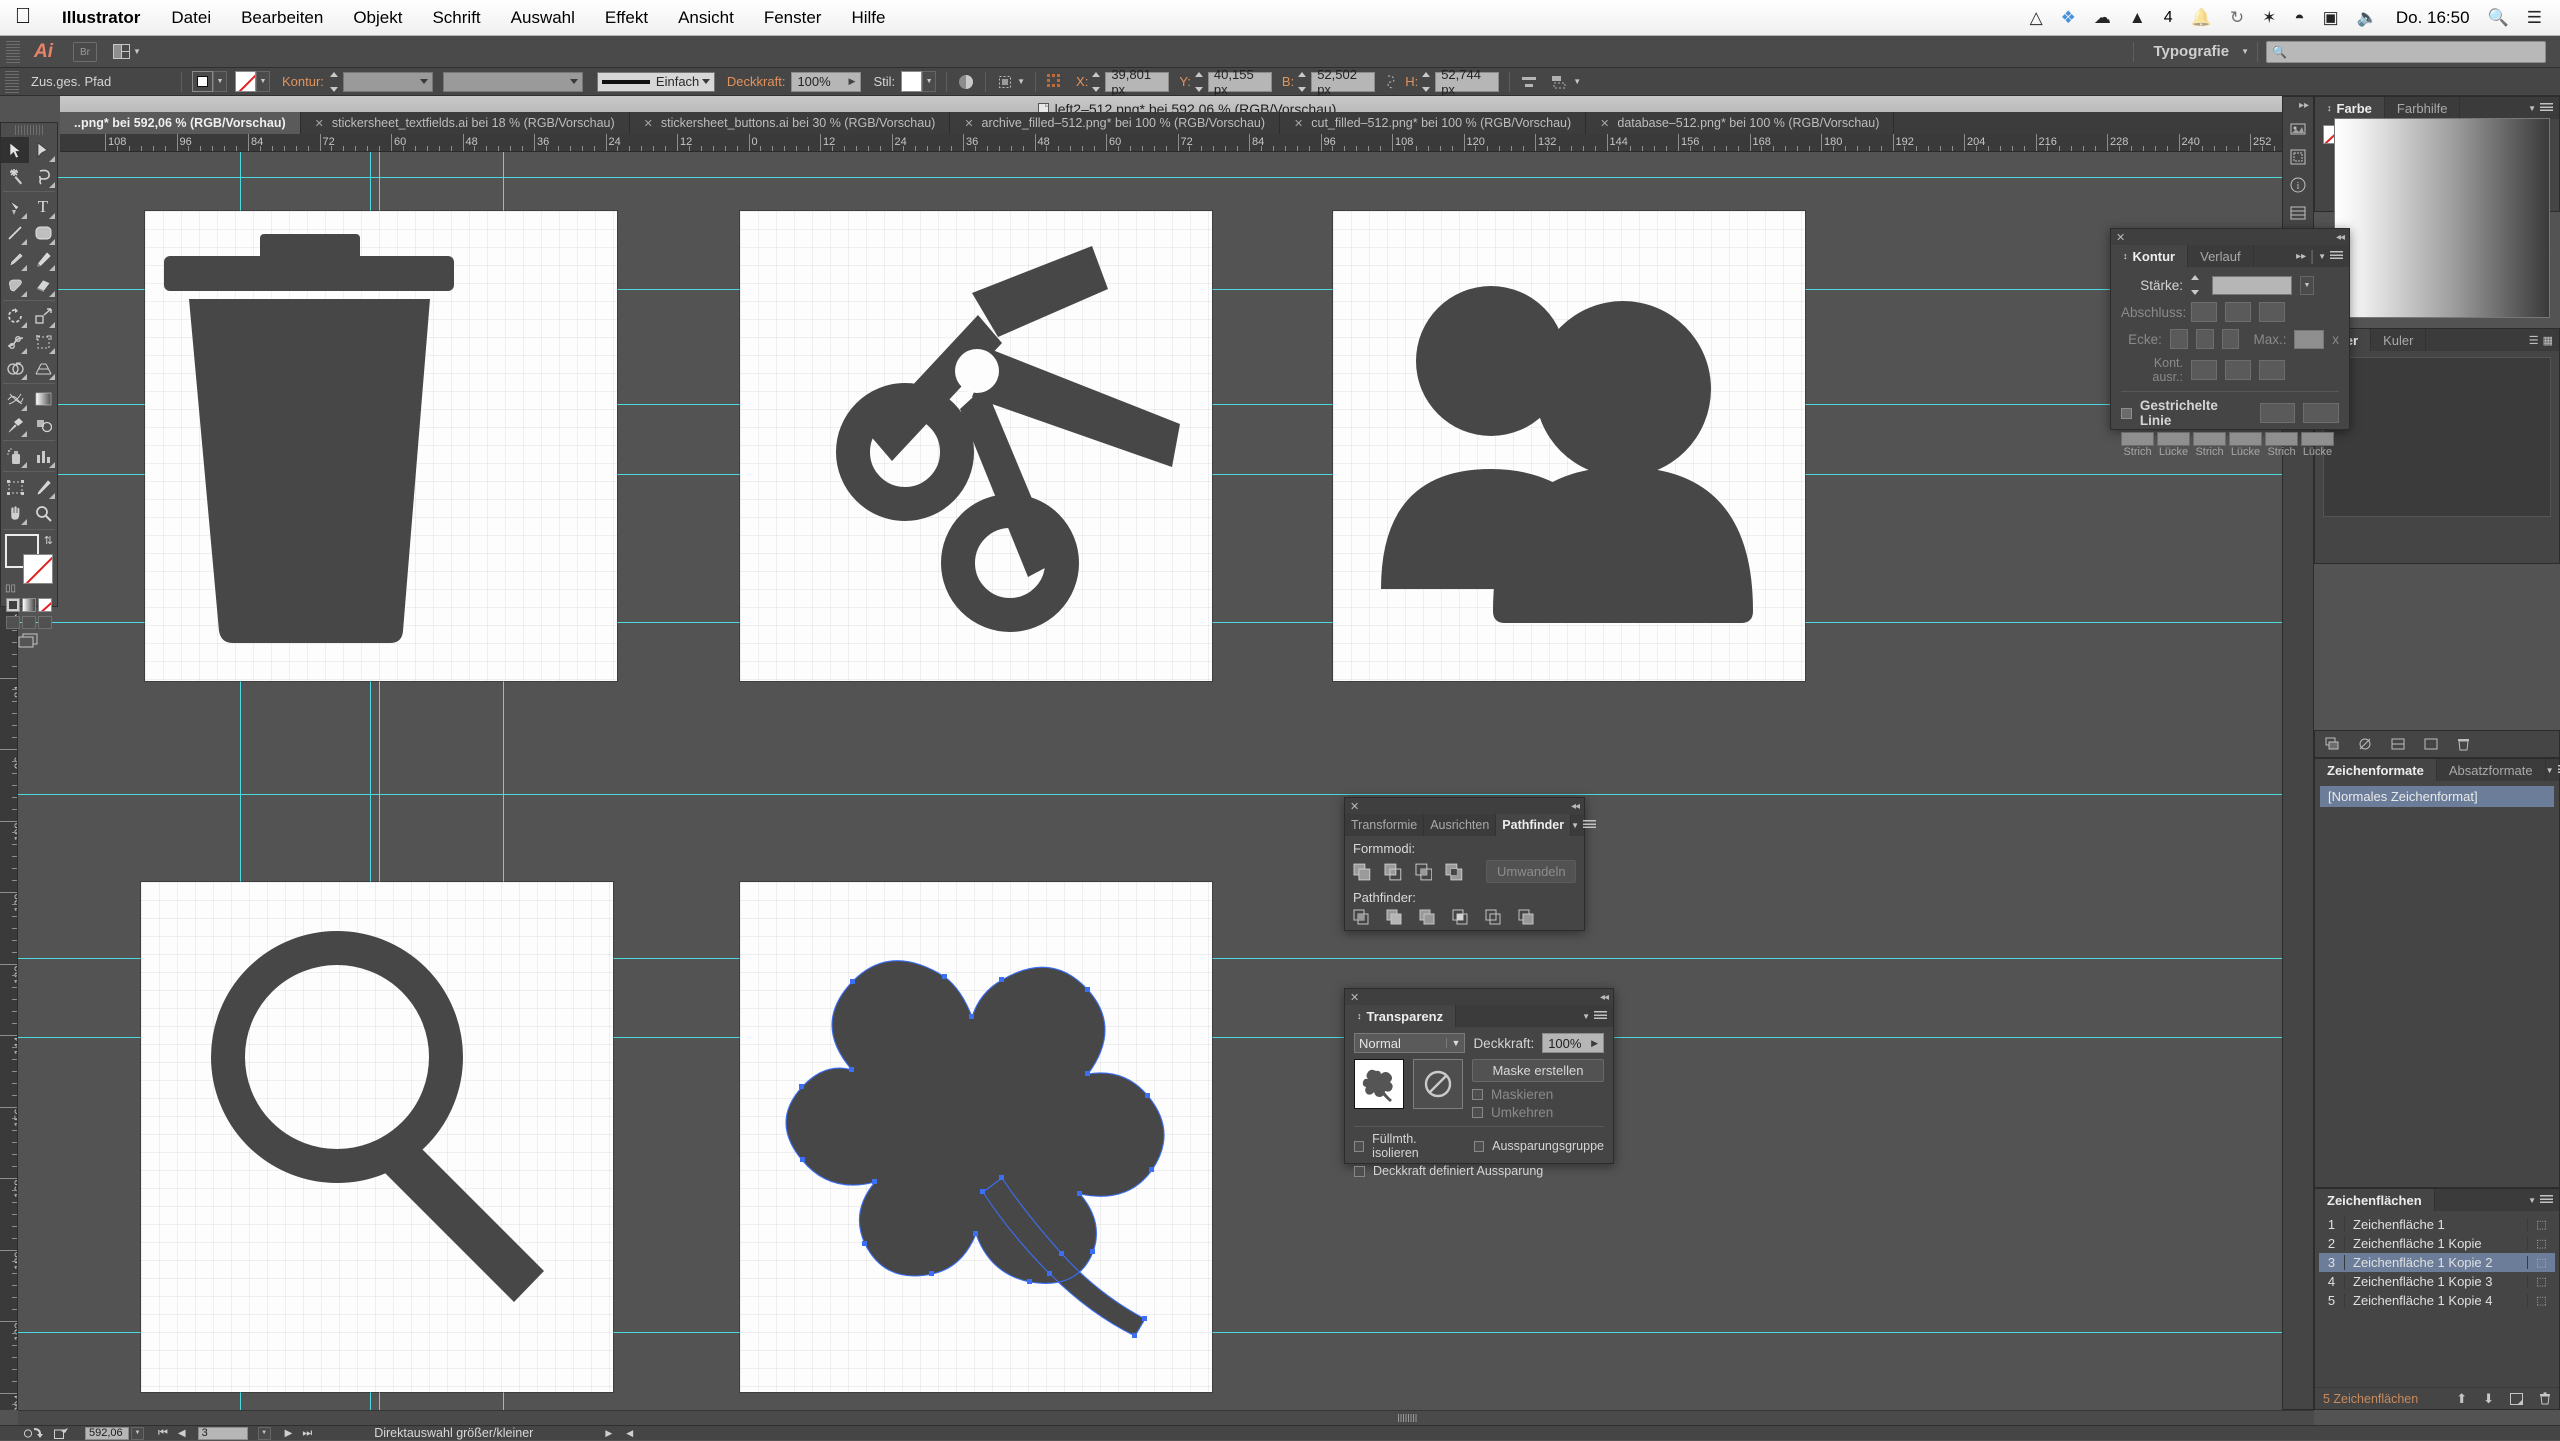  I want to click on isolate-icon, so click(1056, 82).